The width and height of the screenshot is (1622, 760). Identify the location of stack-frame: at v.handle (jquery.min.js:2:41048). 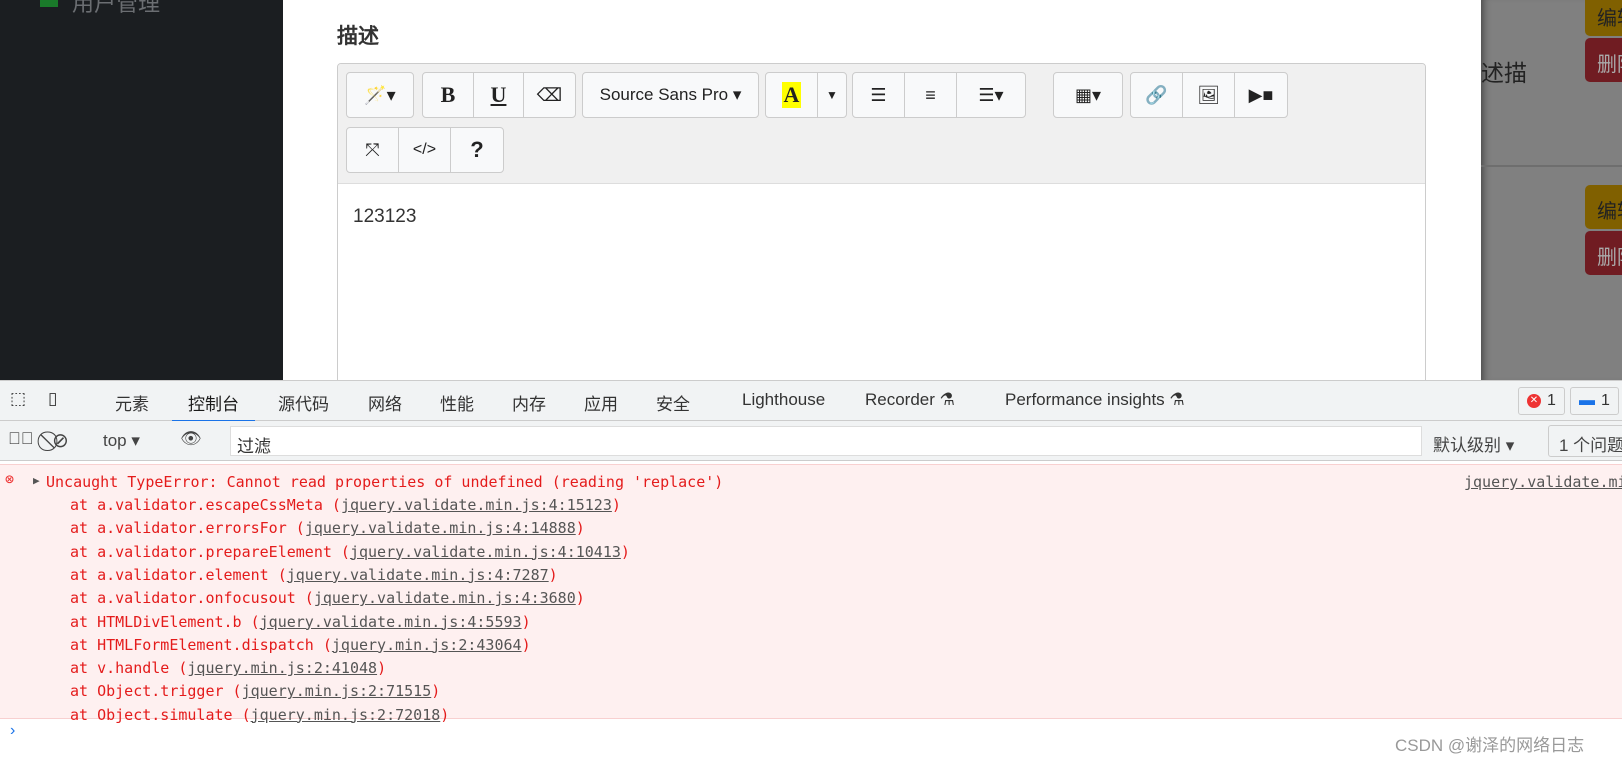
(228, 668).